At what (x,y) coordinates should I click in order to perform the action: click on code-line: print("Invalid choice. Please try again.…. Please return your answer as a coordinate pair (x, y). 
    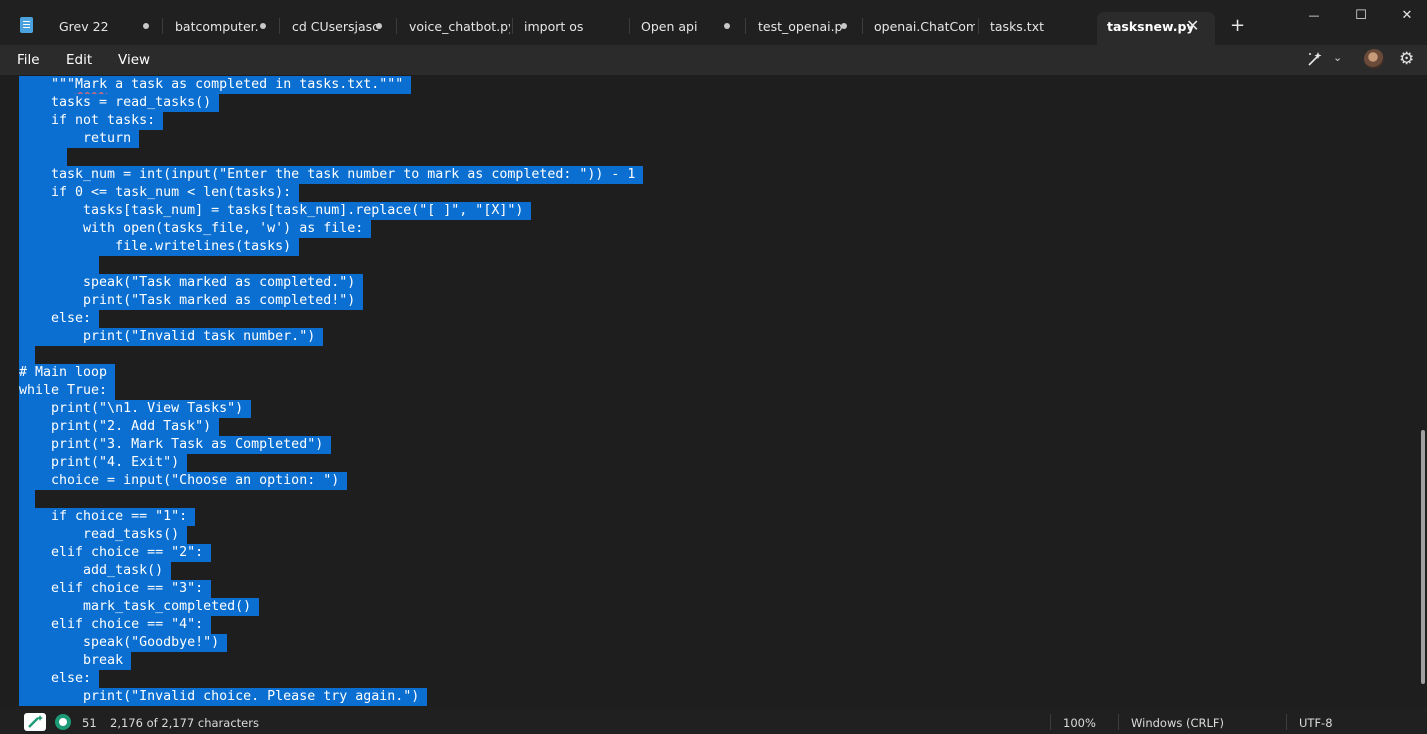
    Looking at the image, I should click on (223, 697).